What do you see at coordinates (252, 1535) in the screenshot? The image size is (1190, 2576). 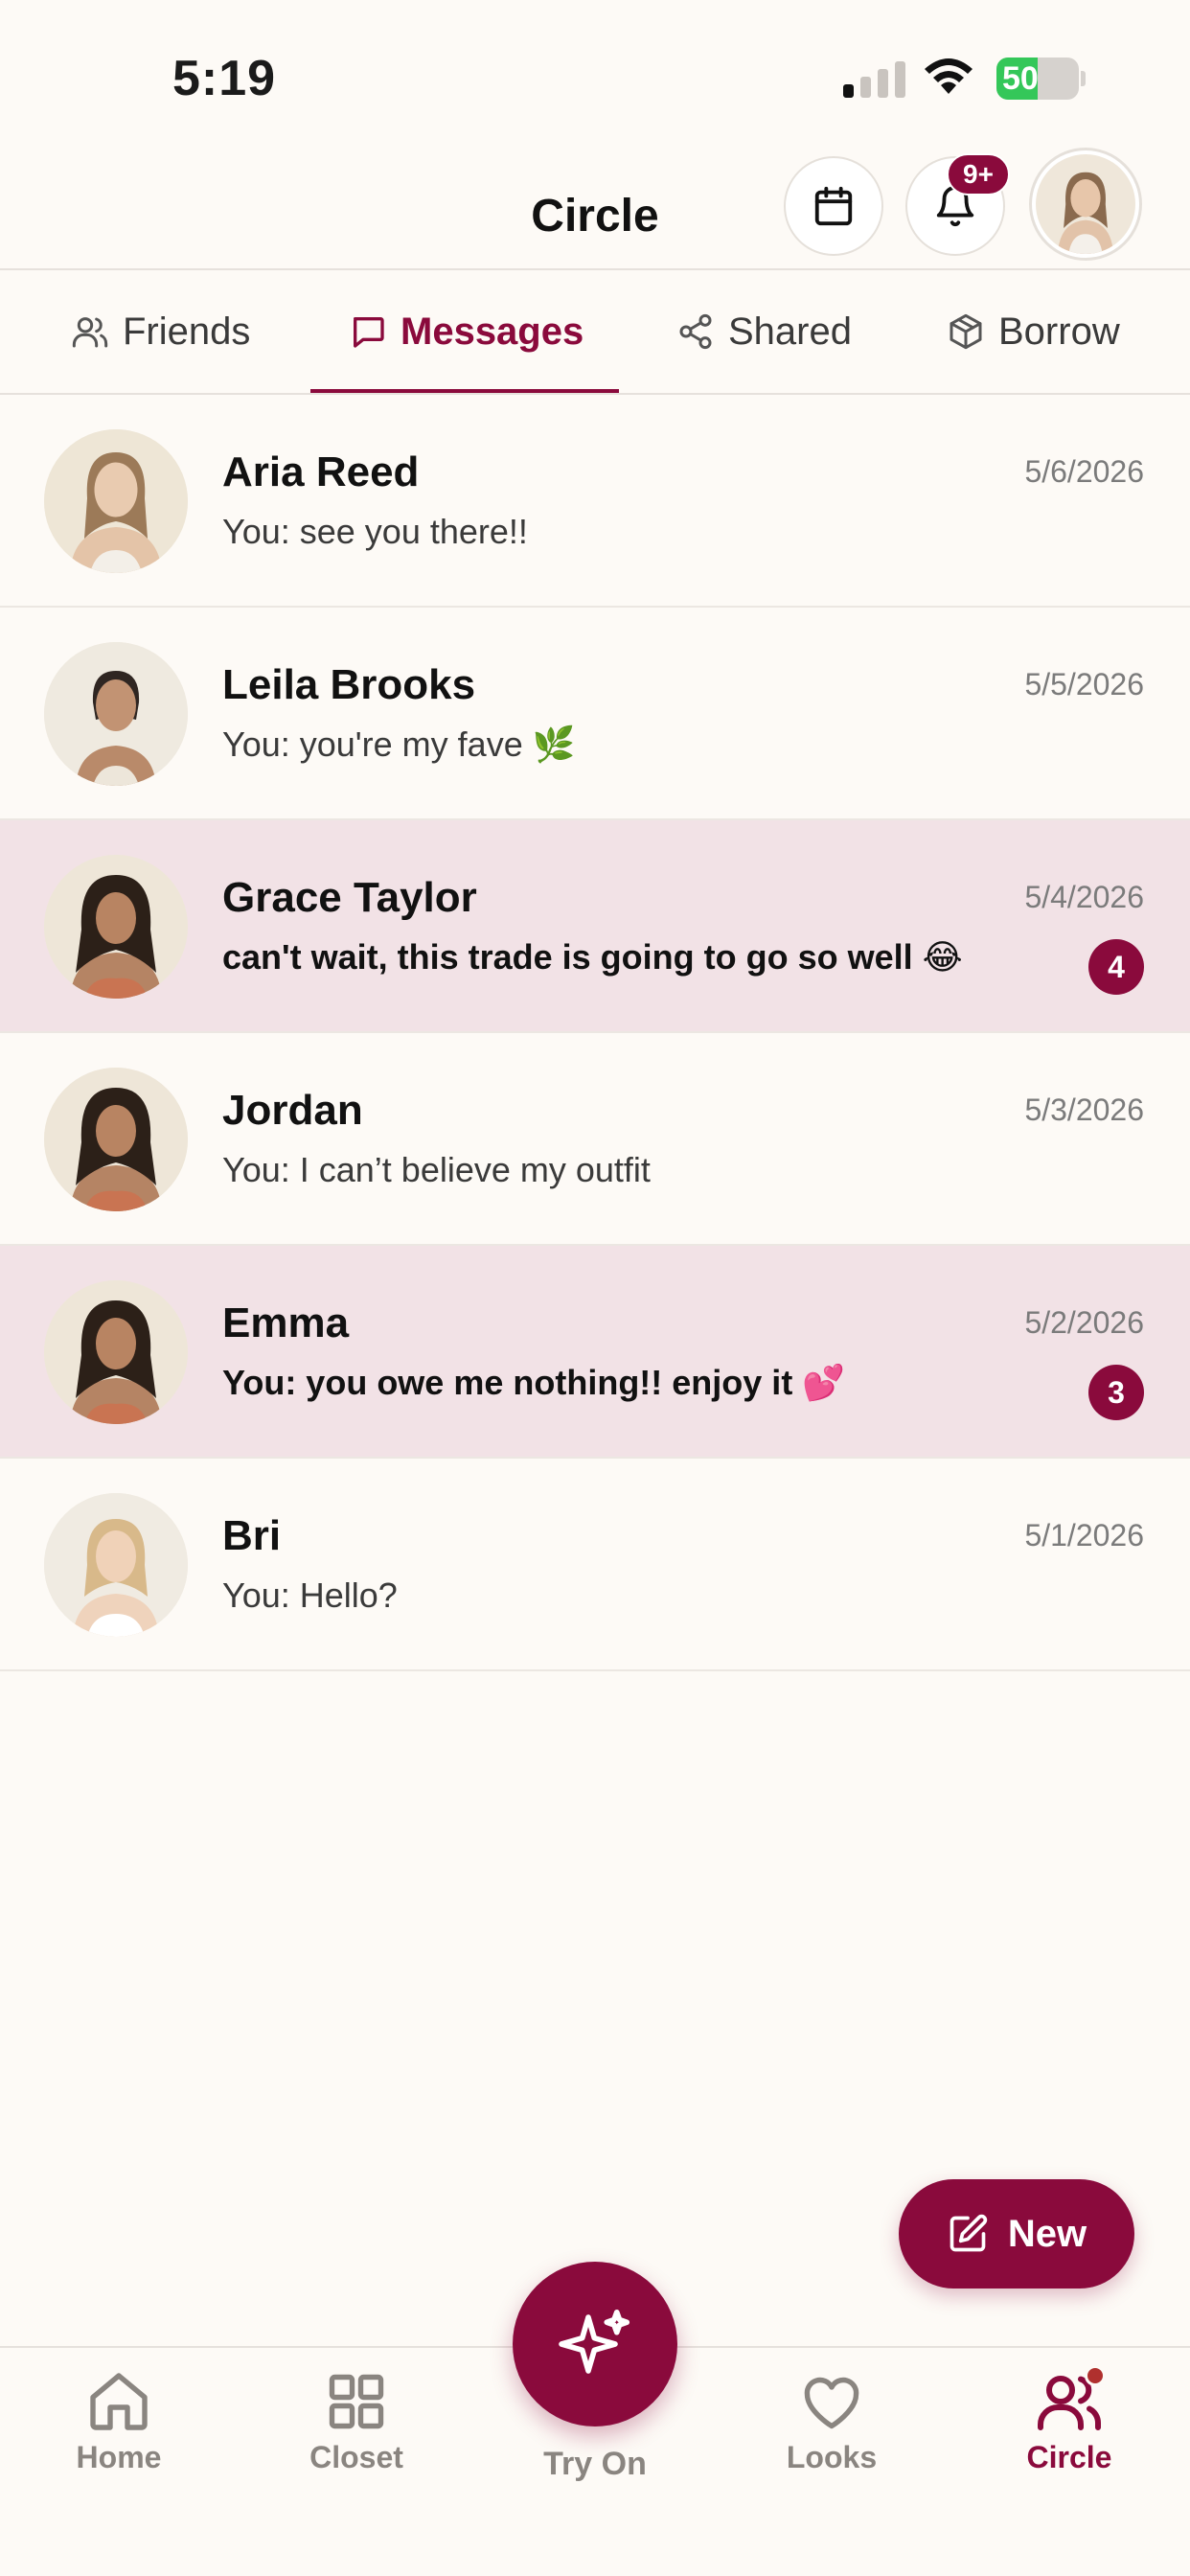 I see `contact-name: Bri` at bounding box center [252, 1535].